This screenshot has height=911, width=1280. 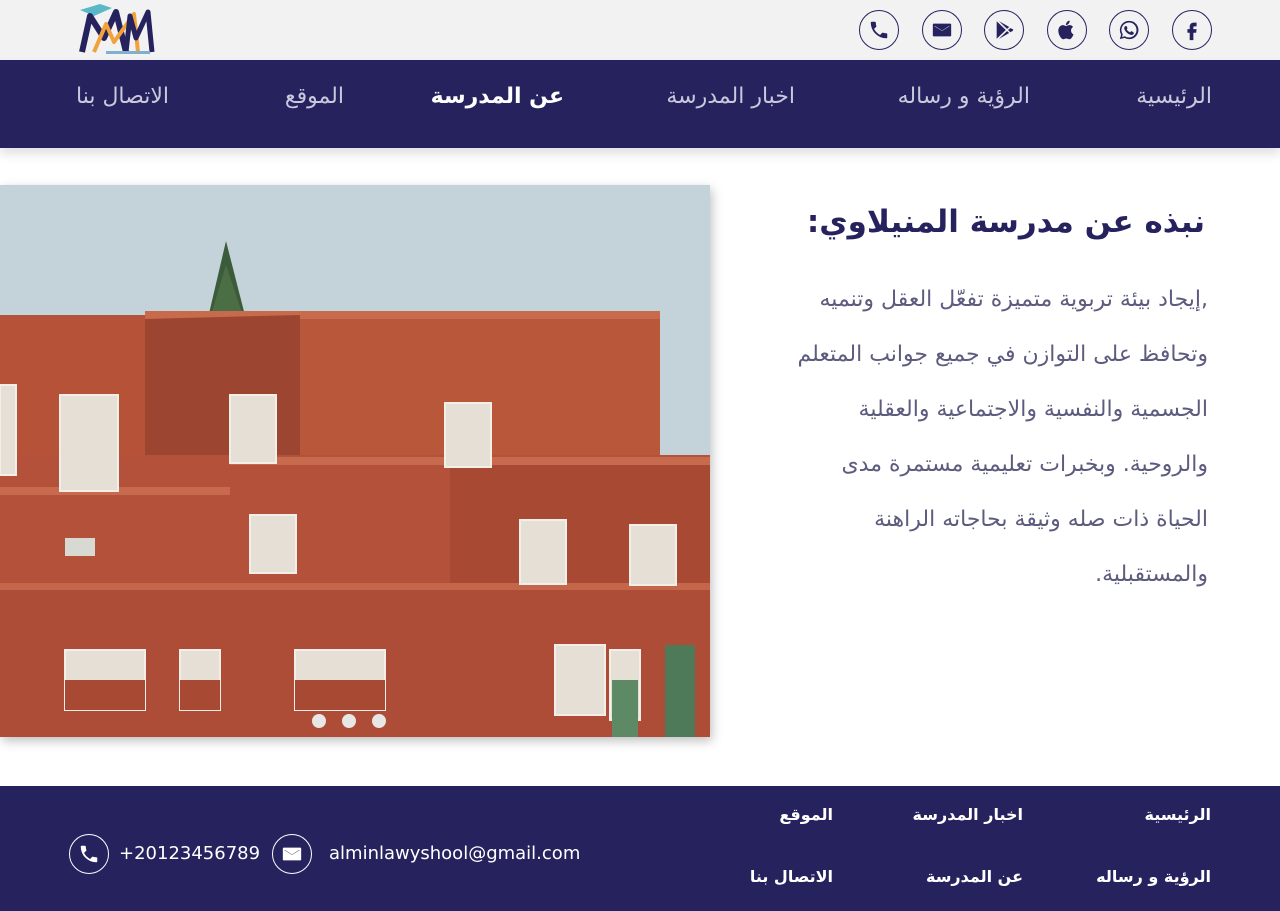 I want to click on footer-link-home: الرئيسية, so click(x=1178, y=814).